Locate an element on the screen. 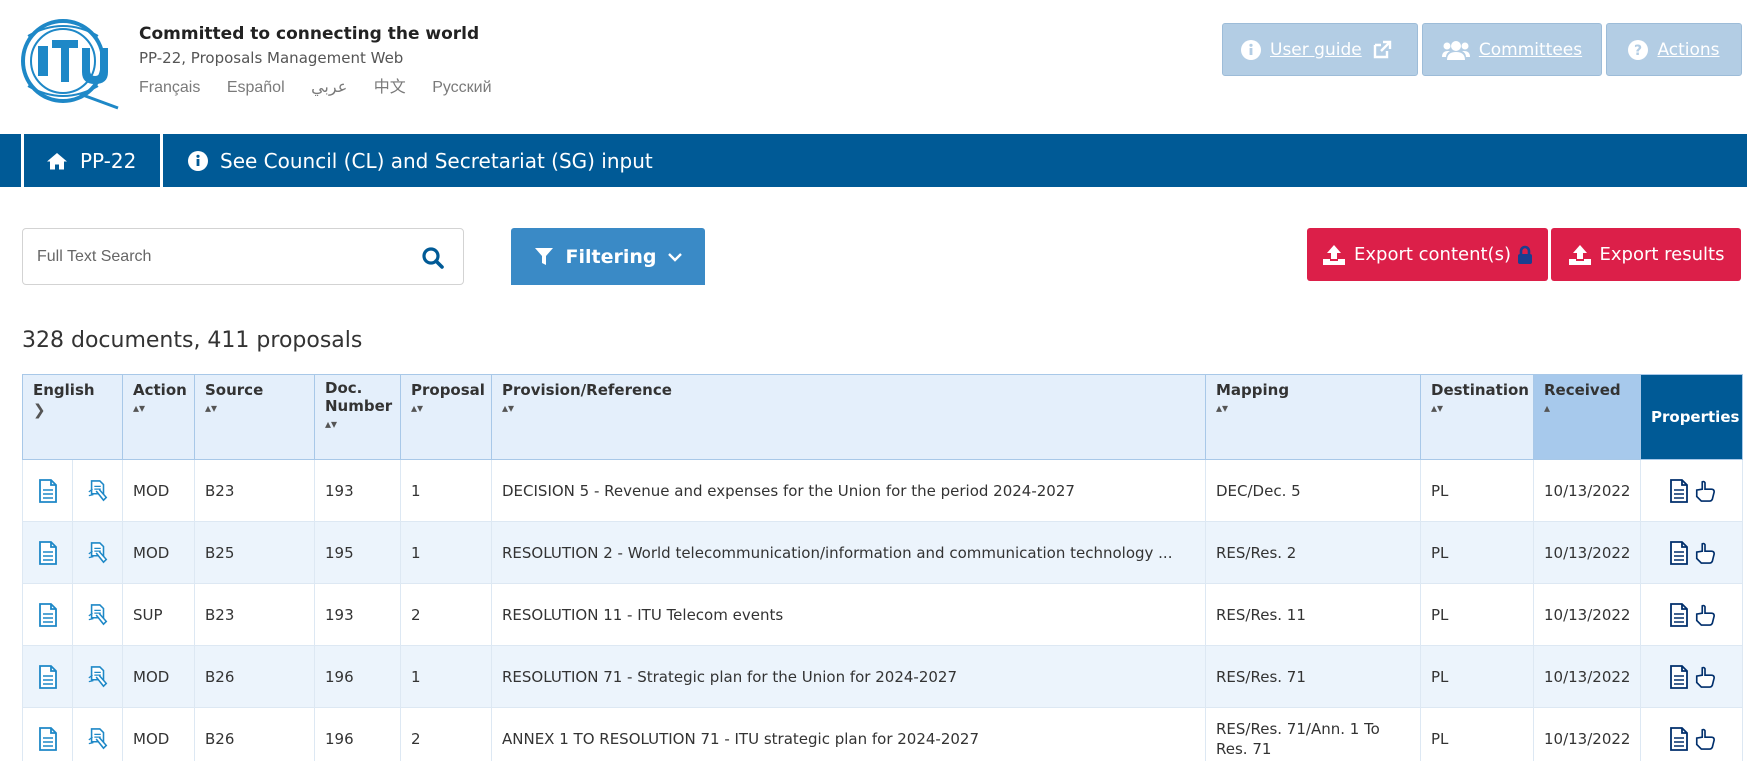 This screenshot has height=761, width=1747. lang-chinese: 中文 is located at coordinates (390, 87).